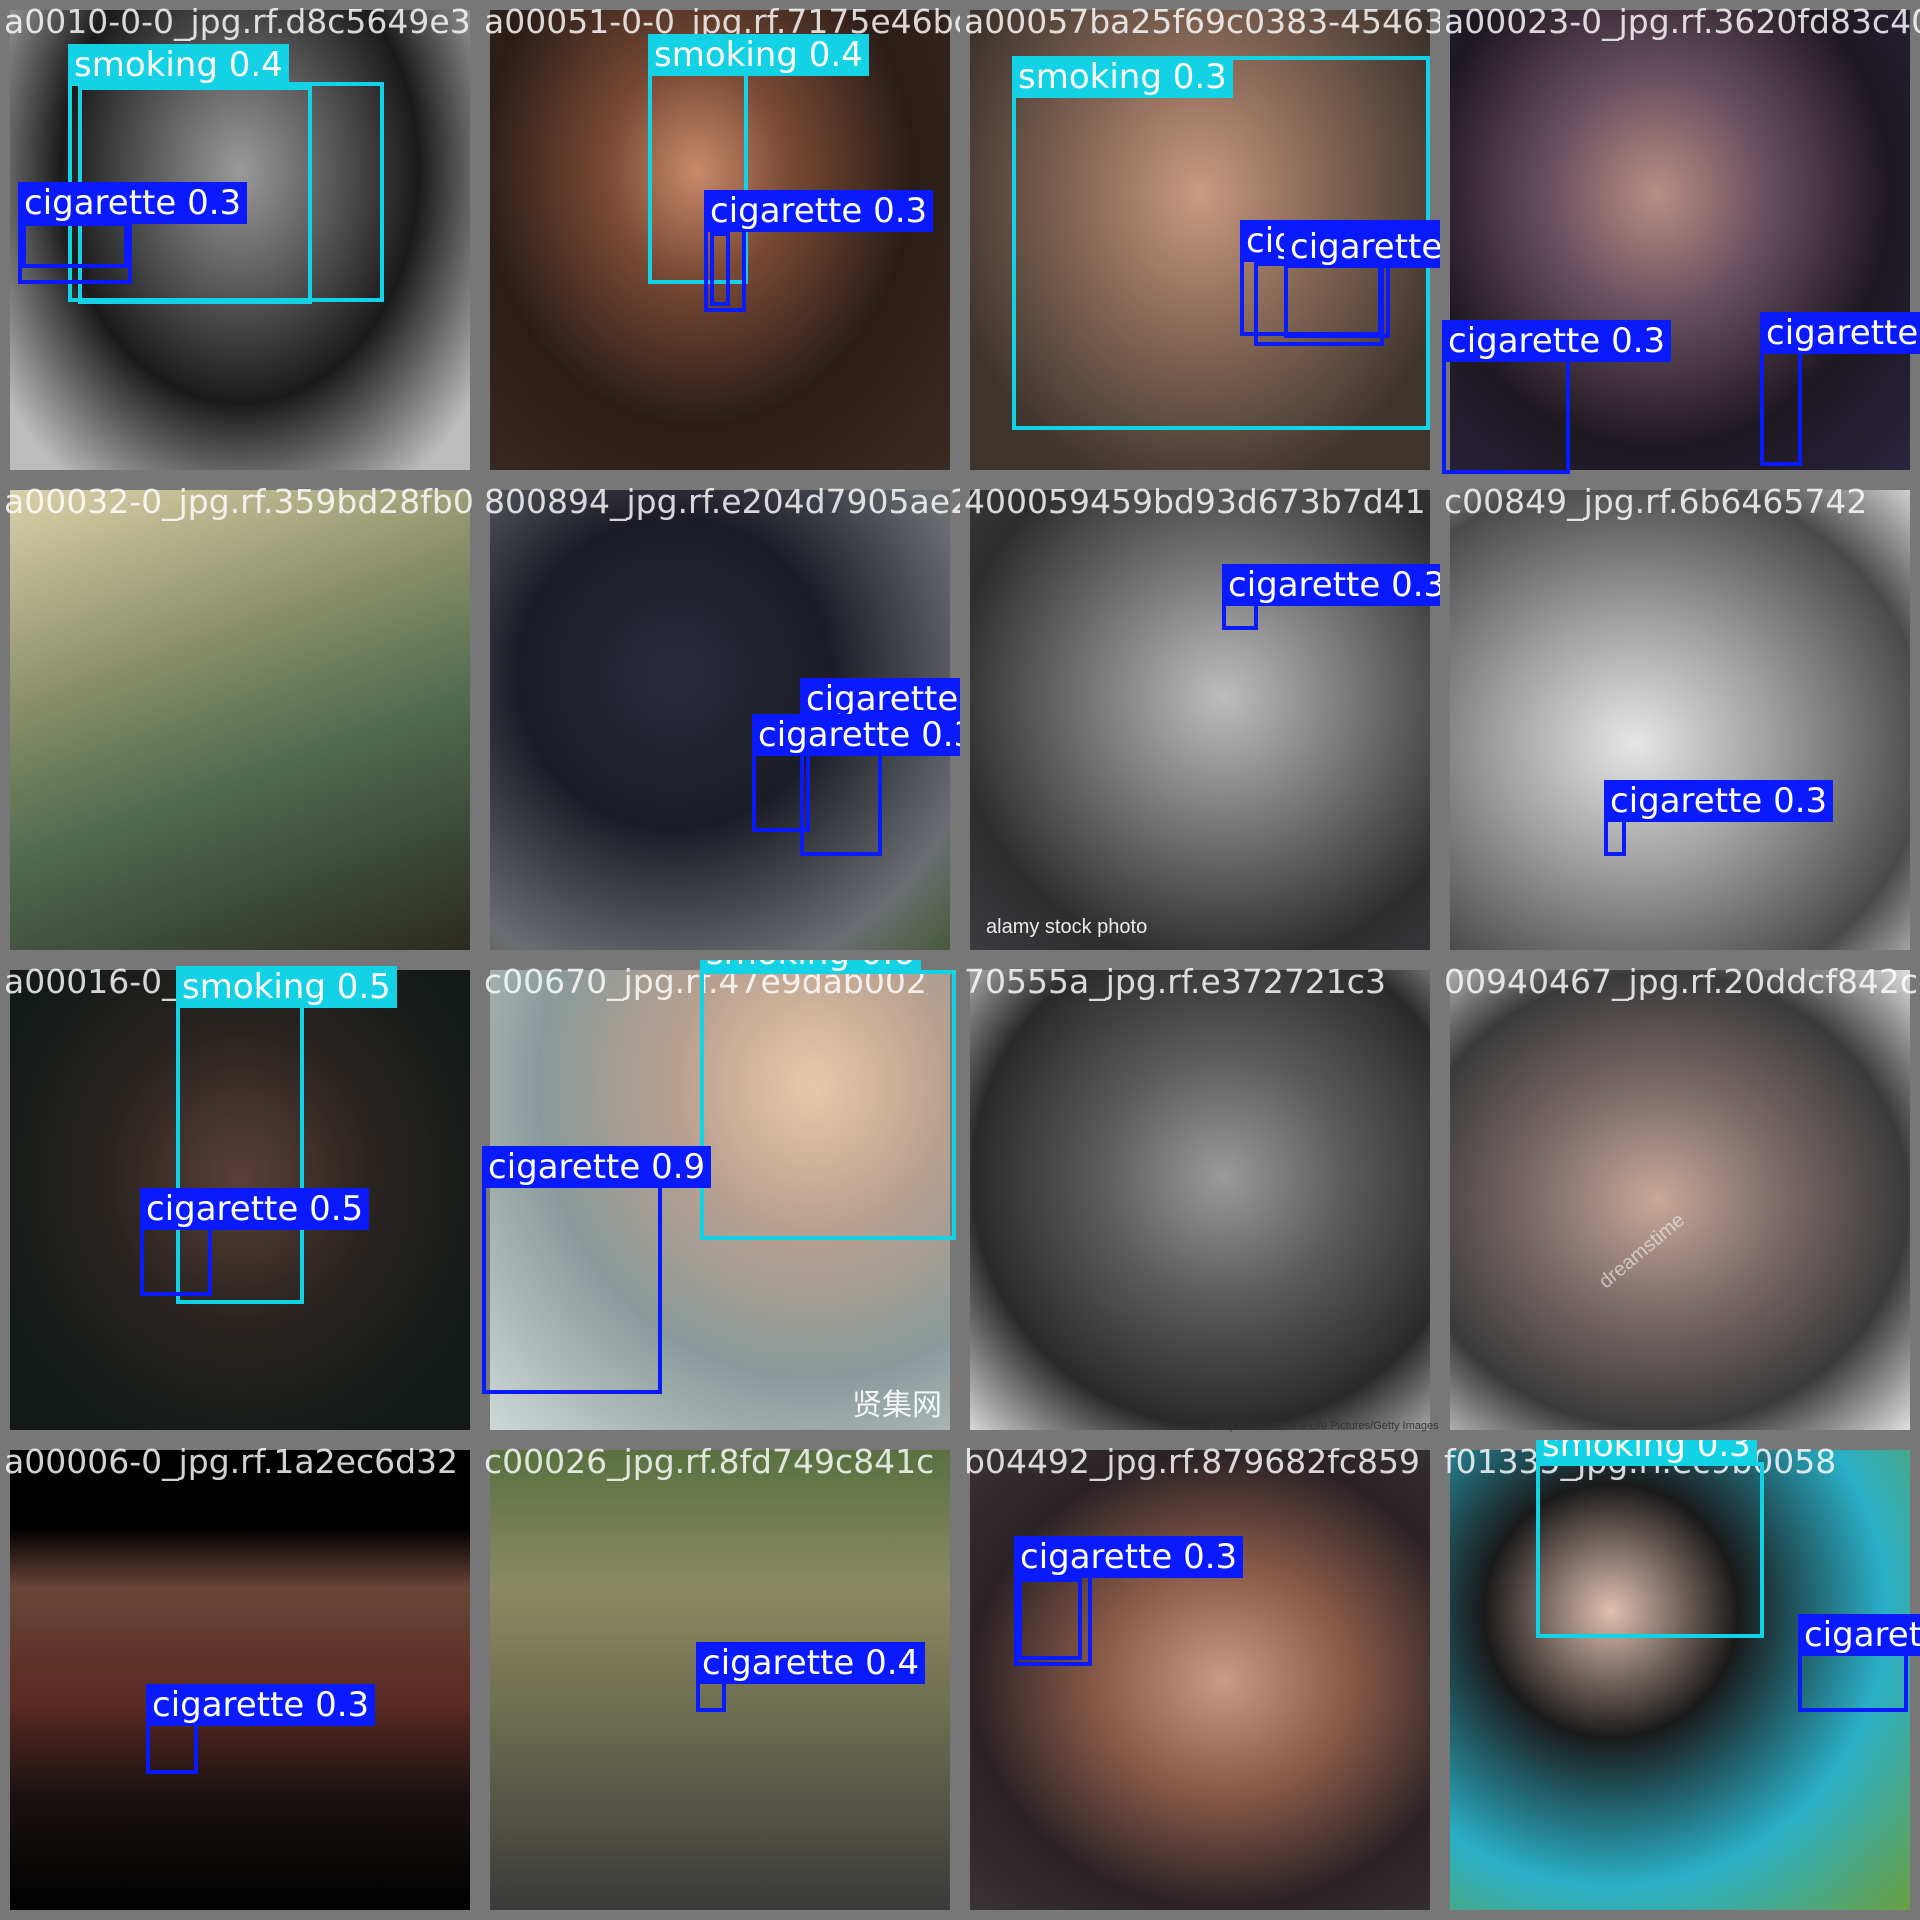 This screenshot has width=1920, height=1920. I want to click on detection-label: smoking 0.5, so click(286, 987).